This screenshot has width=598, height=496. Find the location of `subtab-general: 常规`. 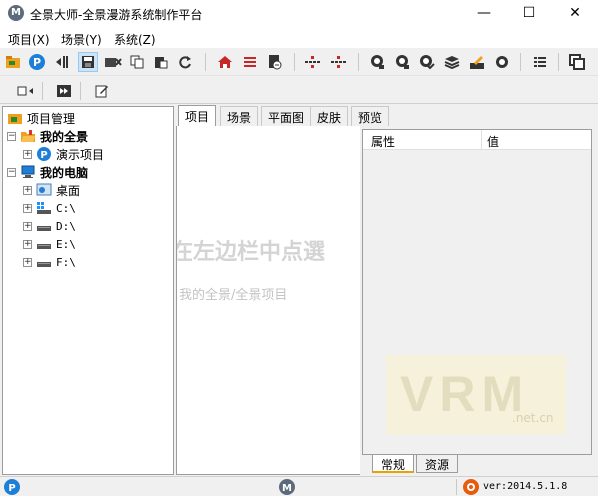

subtab-general: 常规 is located at coordinates (393, 464).